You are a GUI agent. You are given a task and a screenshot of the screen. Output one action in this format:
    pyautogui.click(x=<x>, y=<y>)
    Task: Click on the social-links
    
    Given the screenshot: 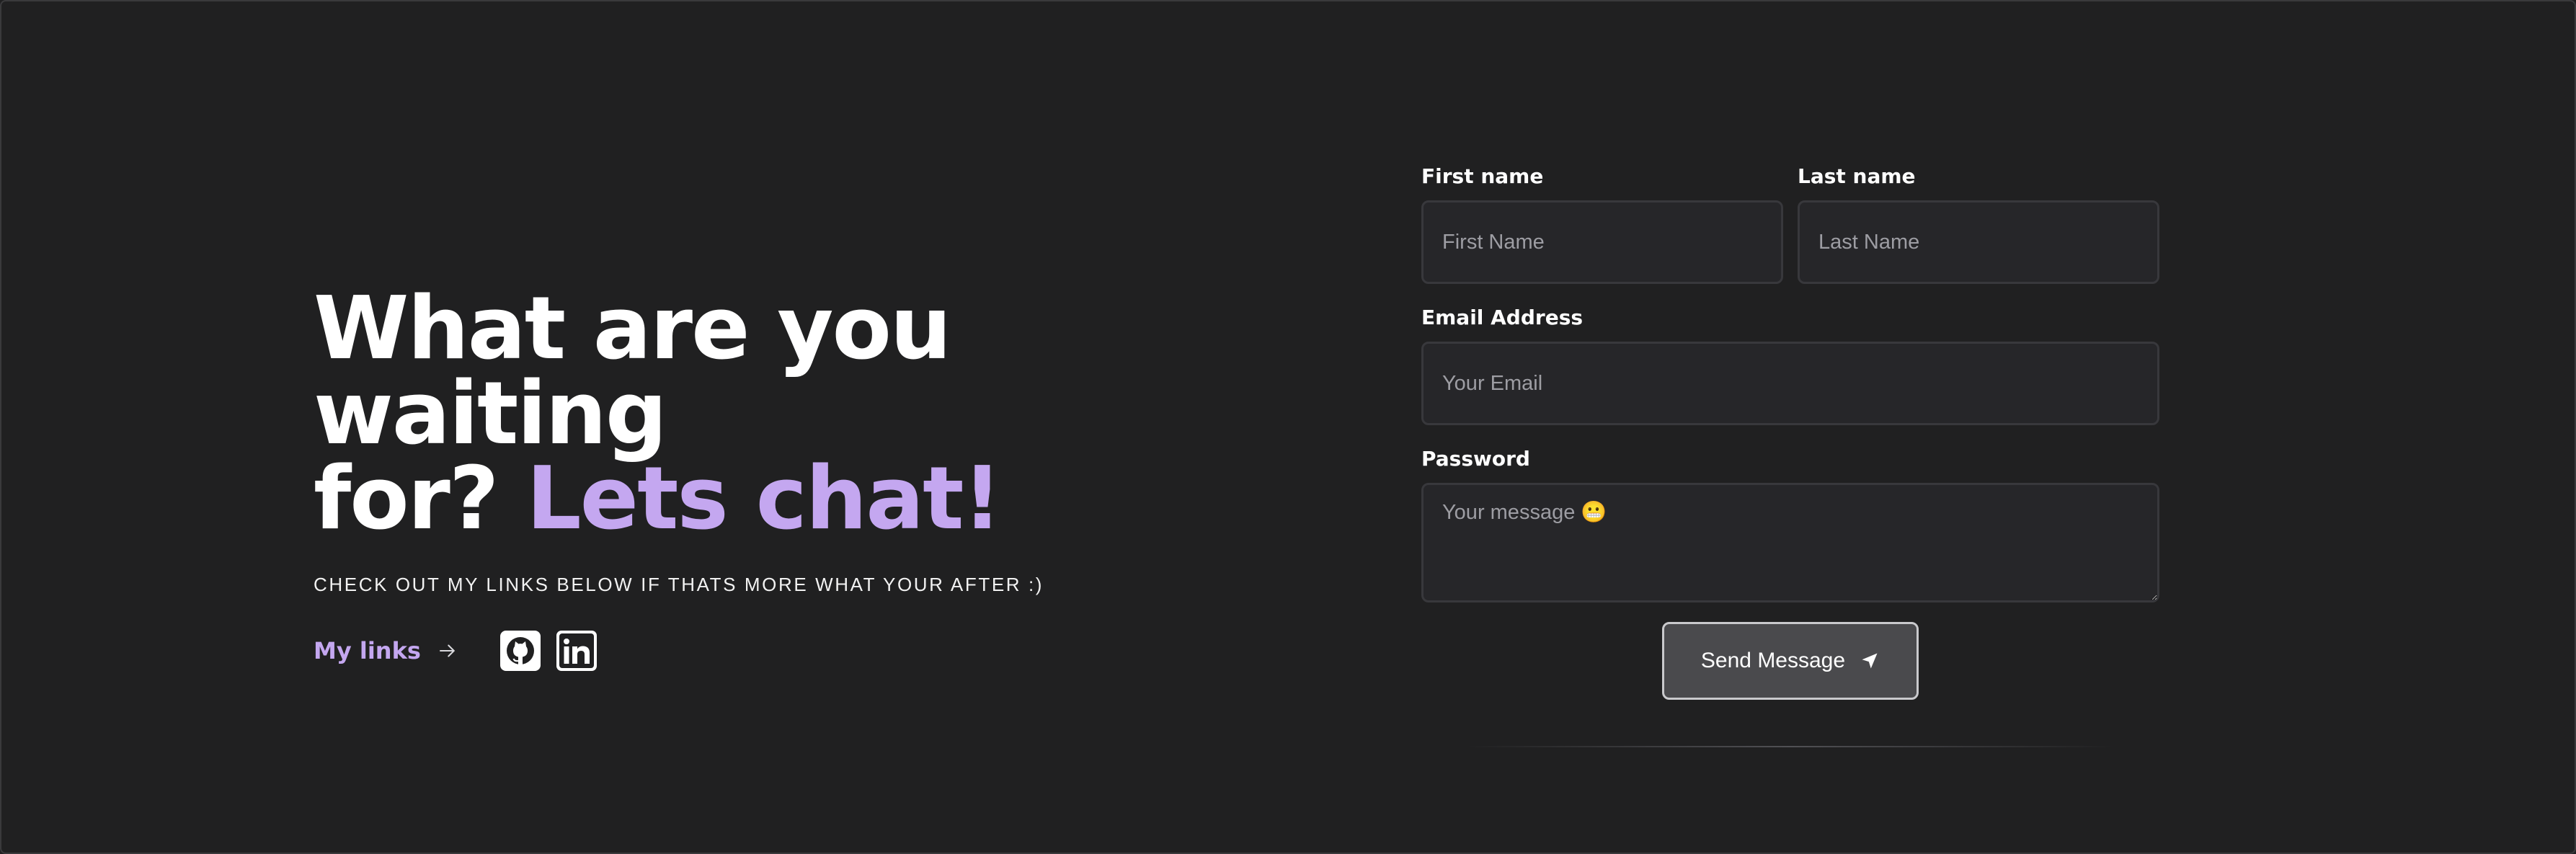 What is the action you would take?
    pyautogui.click(x=548, y=651)
    